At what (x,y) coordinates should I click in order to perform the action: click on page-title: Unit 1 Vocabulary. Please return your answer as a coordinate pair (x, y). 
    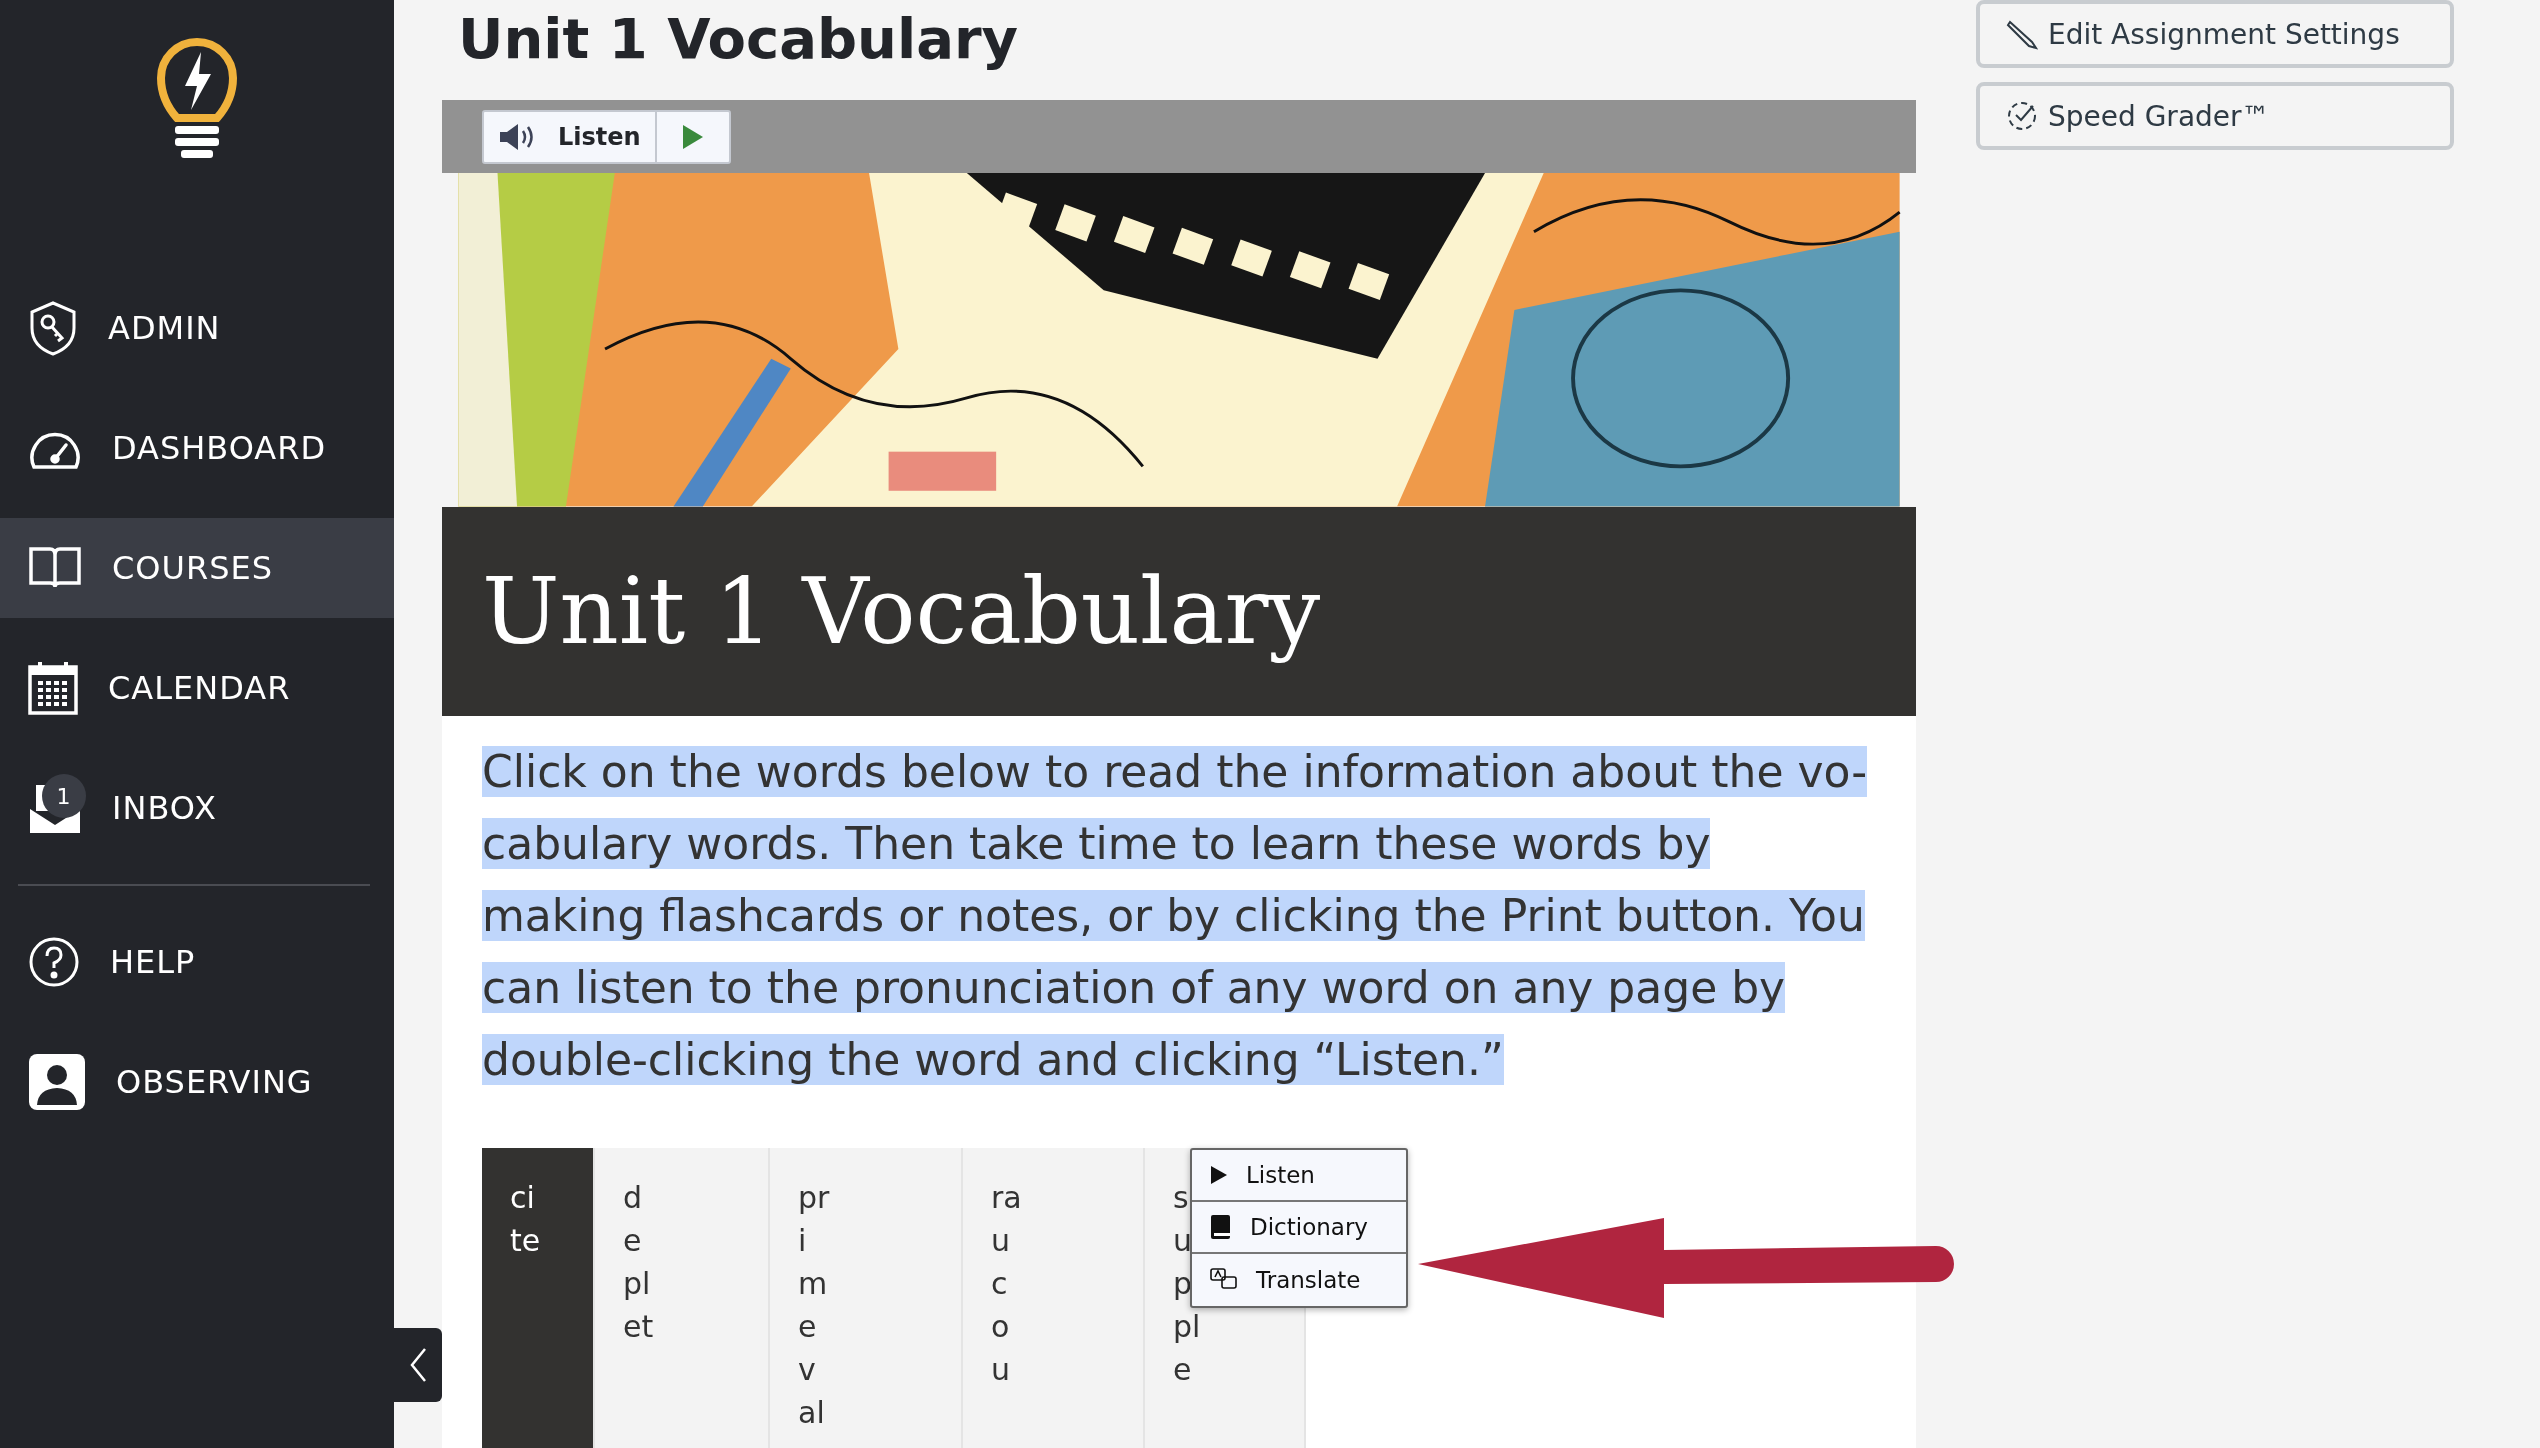
    Looking at the image, I should click on (738, 39).